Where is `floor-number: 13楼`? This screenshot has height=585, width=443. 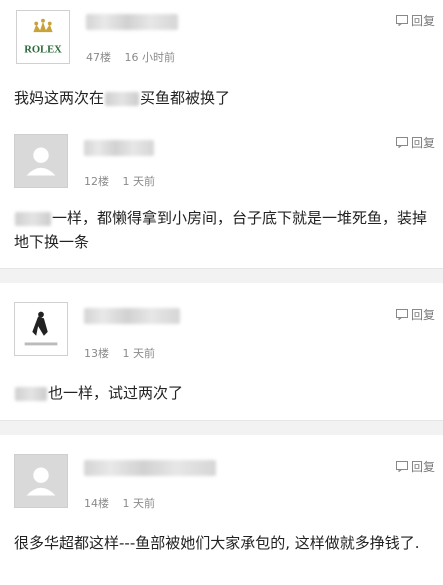
floor-number: 13楼 is located at coordinates (96, 353).